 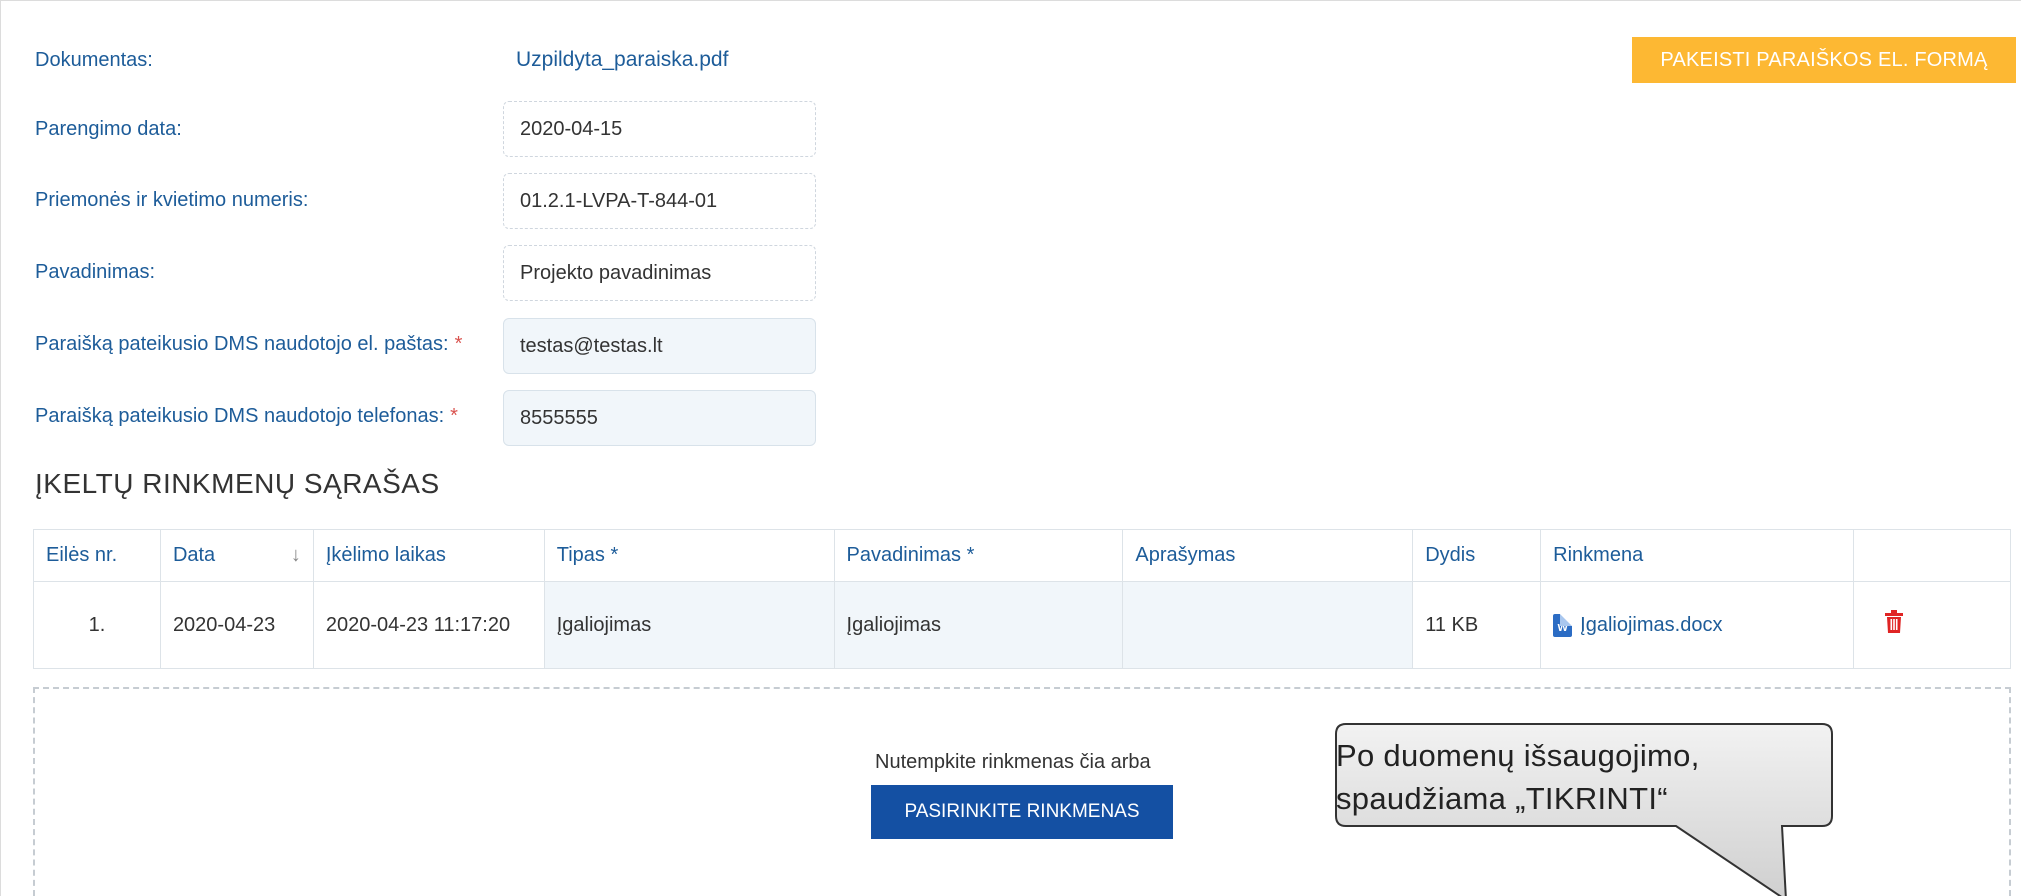 What do you see at coordinates (97, 555) in the screenshot?
I see `col-header-nr: Eilės nr.` at bounding box center [97, 555].